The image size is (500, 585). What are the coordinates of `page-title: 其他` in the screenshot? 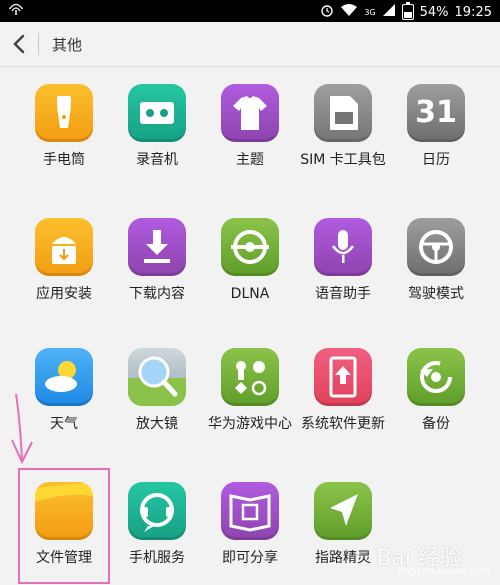 It's located at (67, 45).